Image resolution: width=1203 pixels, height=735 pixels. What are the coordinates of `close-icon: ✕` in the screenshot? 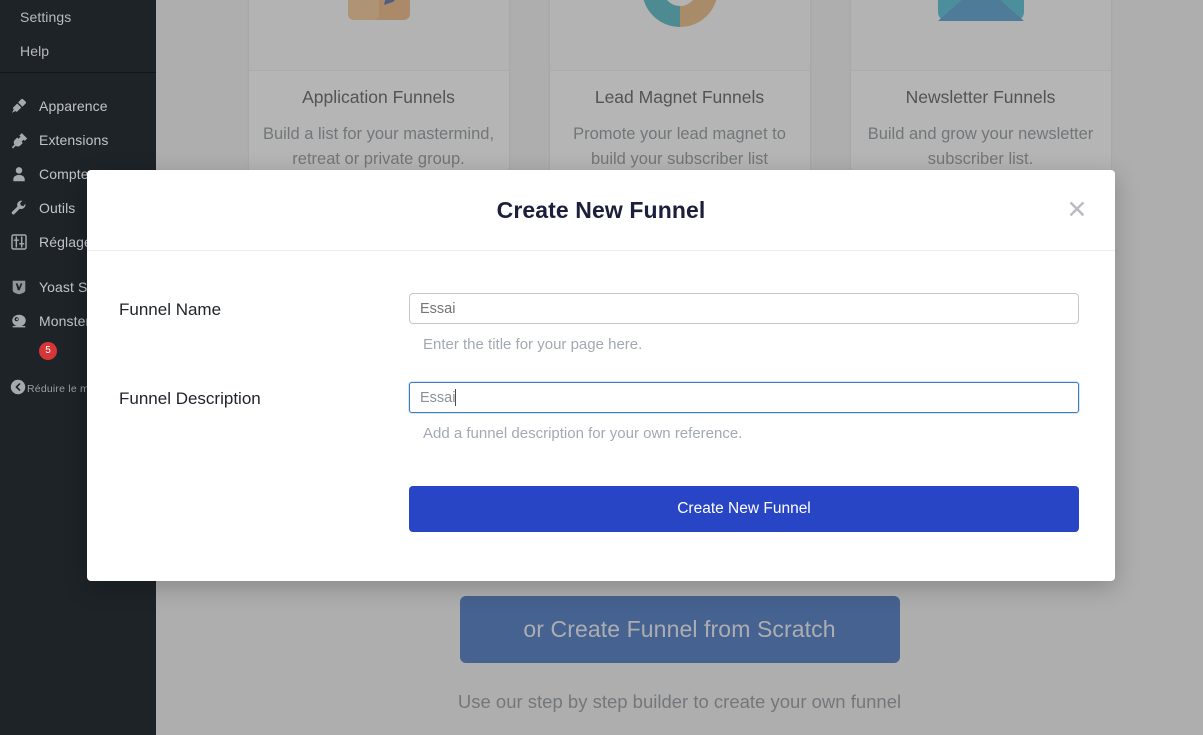 It's located at (1077, 210).